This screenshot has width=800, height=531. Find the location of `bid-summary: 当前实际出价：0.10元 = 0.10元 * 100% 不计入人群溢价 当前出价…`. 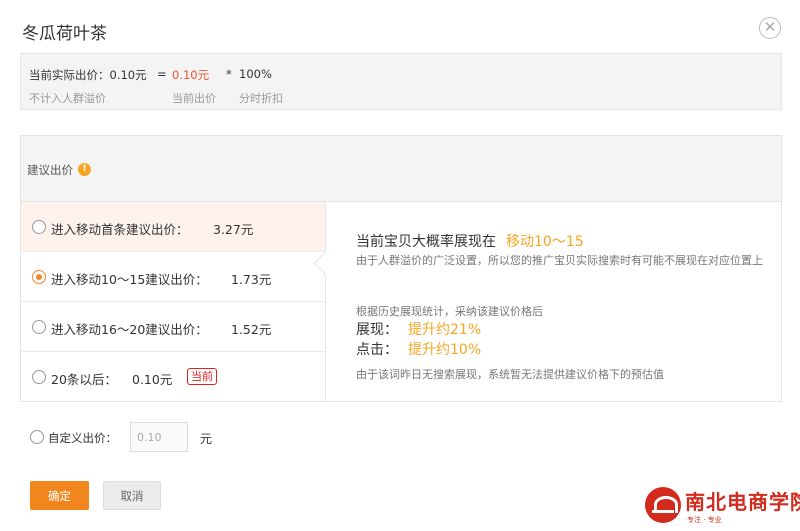

bid-summary: 当前实际出价：0.10元 = 0.10元 * 100% 不计入人群溢价 当前出价… is located at coordinates (401, 81).